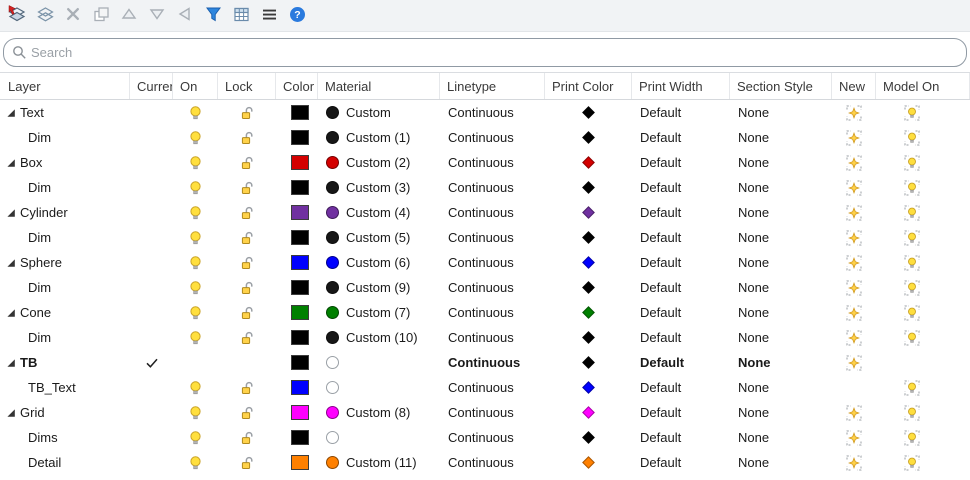 Image resolution: width=970 pixels, height=480 pixels. I want to click on column-header-on: On, so click(195, 86).